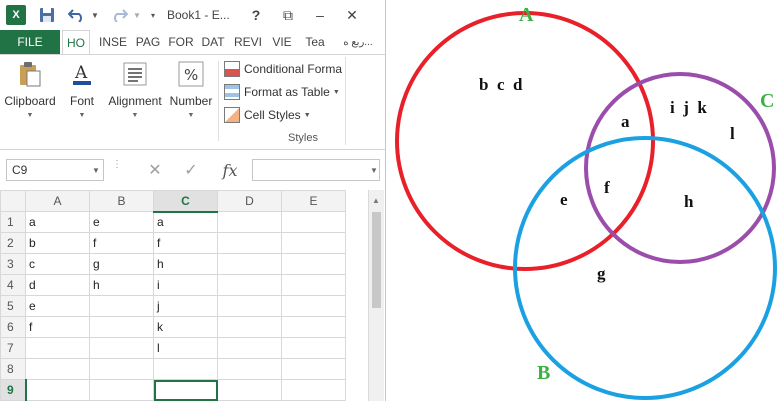  I want to click on cell-e5, so click(313, 306).